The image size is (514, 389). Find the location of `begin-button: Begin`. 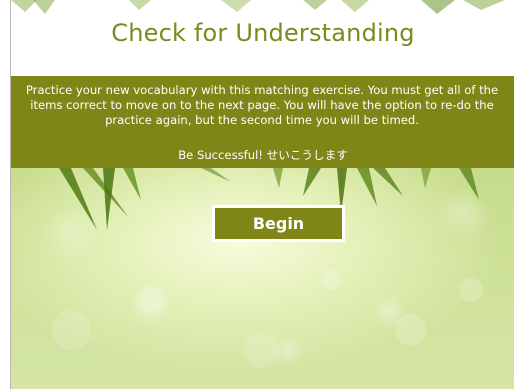

begin-button: Begin is located at coordinates (278, 223).